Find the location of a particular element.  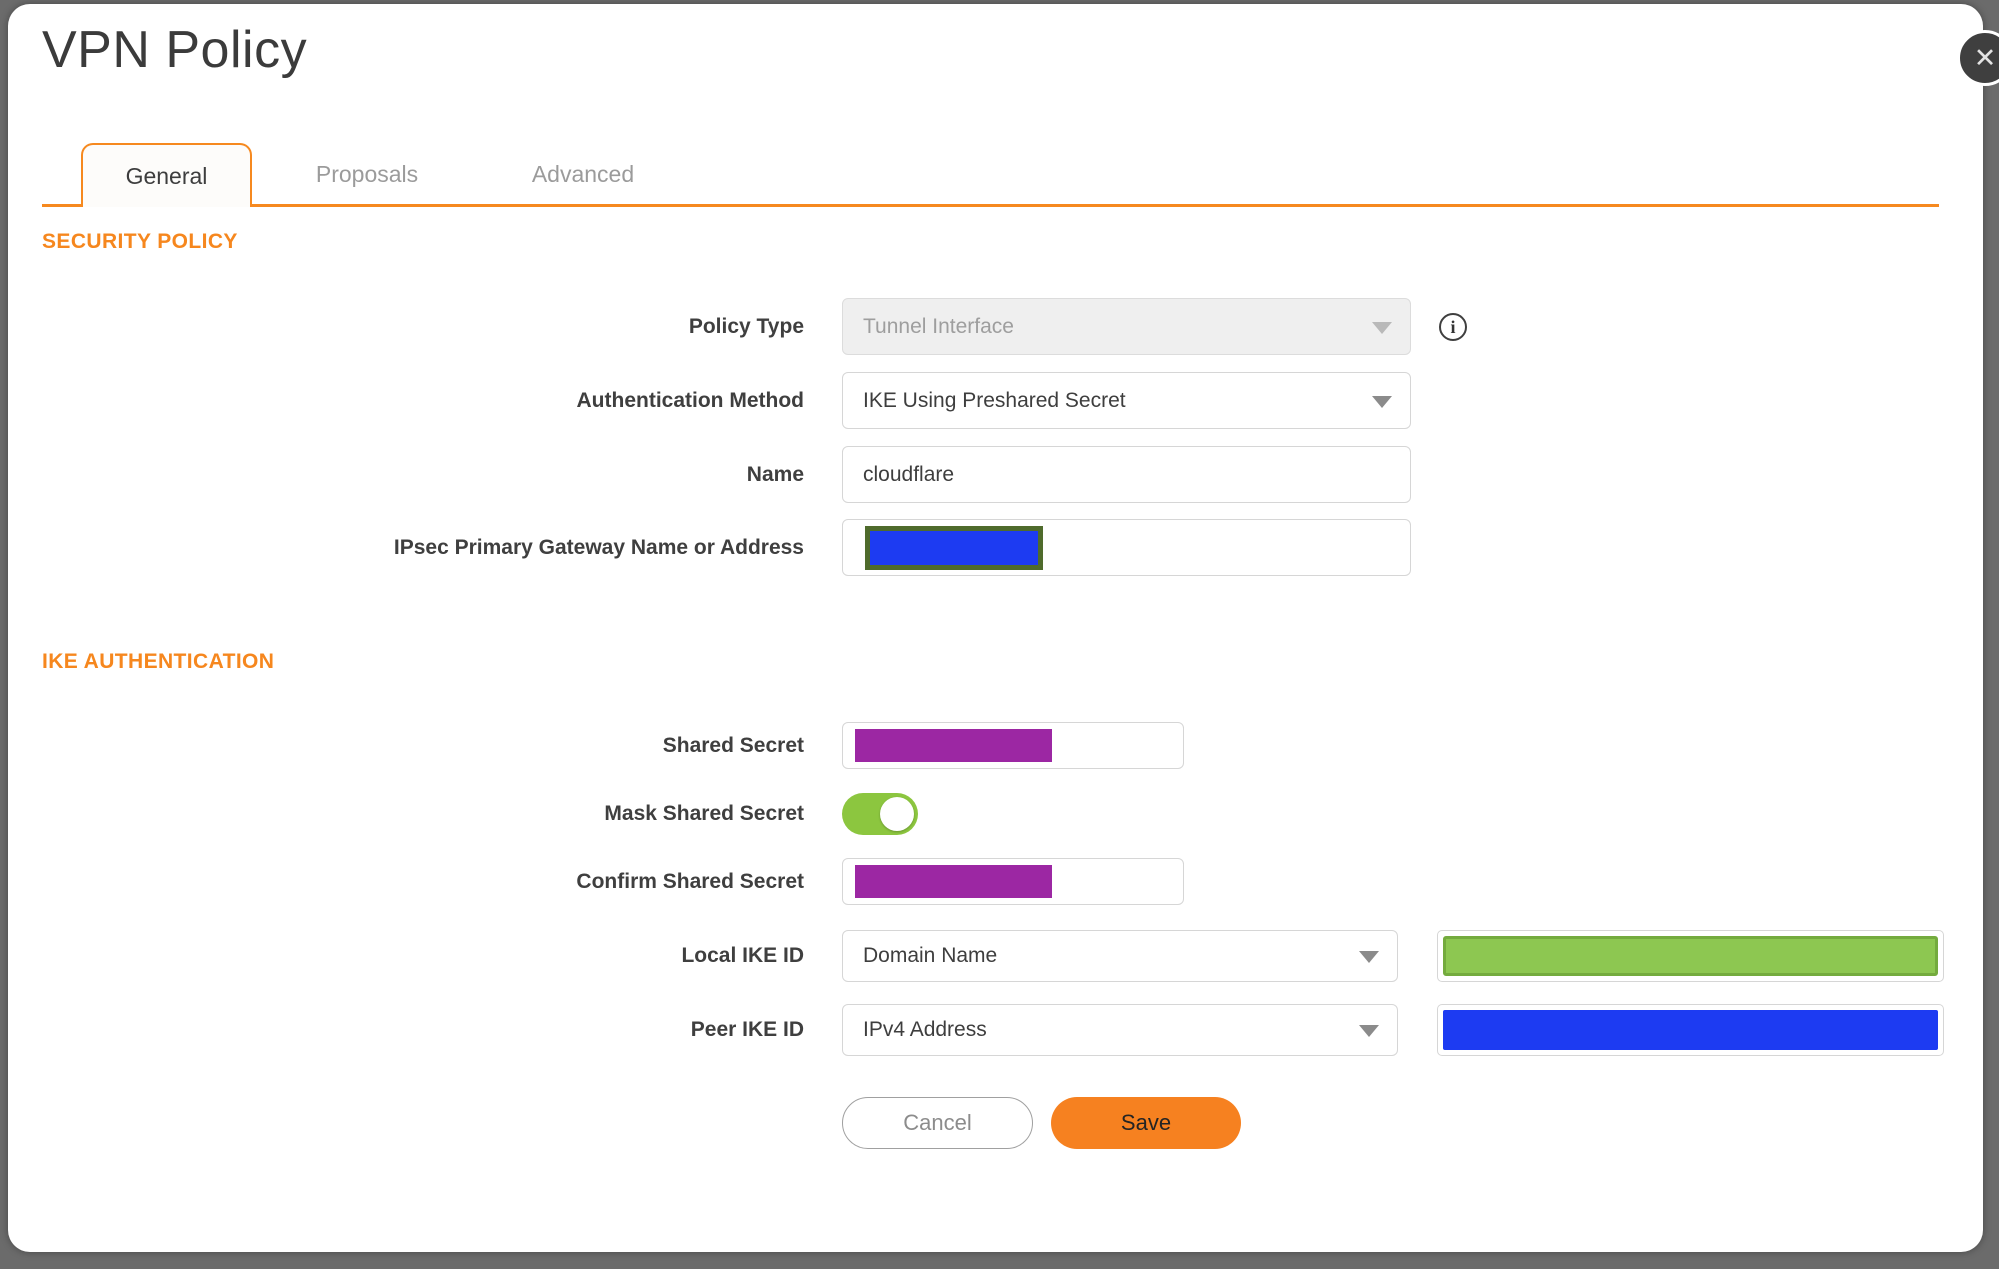

close-icon: ✕ is located at coordinates (1985, 57).